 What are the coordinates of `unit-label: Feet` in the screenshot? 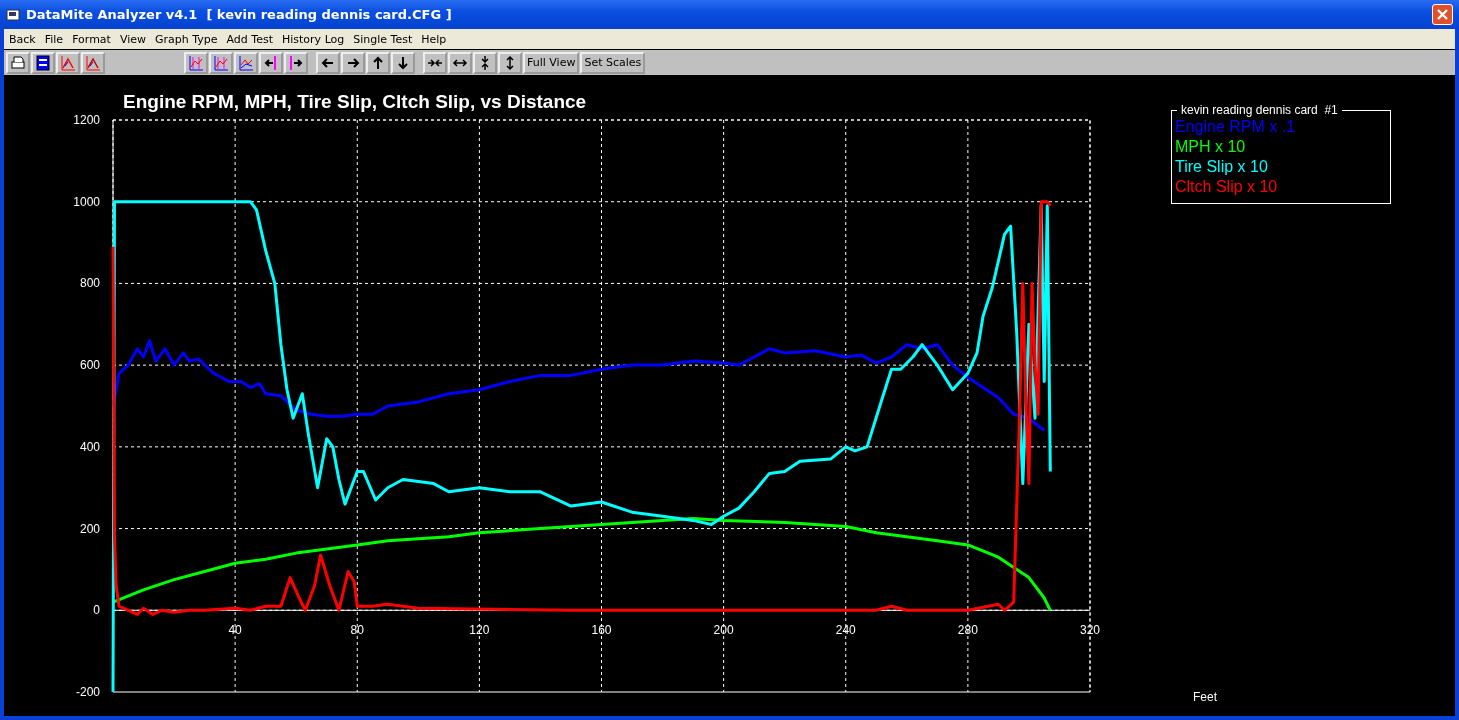 It's located at (1205, 697).